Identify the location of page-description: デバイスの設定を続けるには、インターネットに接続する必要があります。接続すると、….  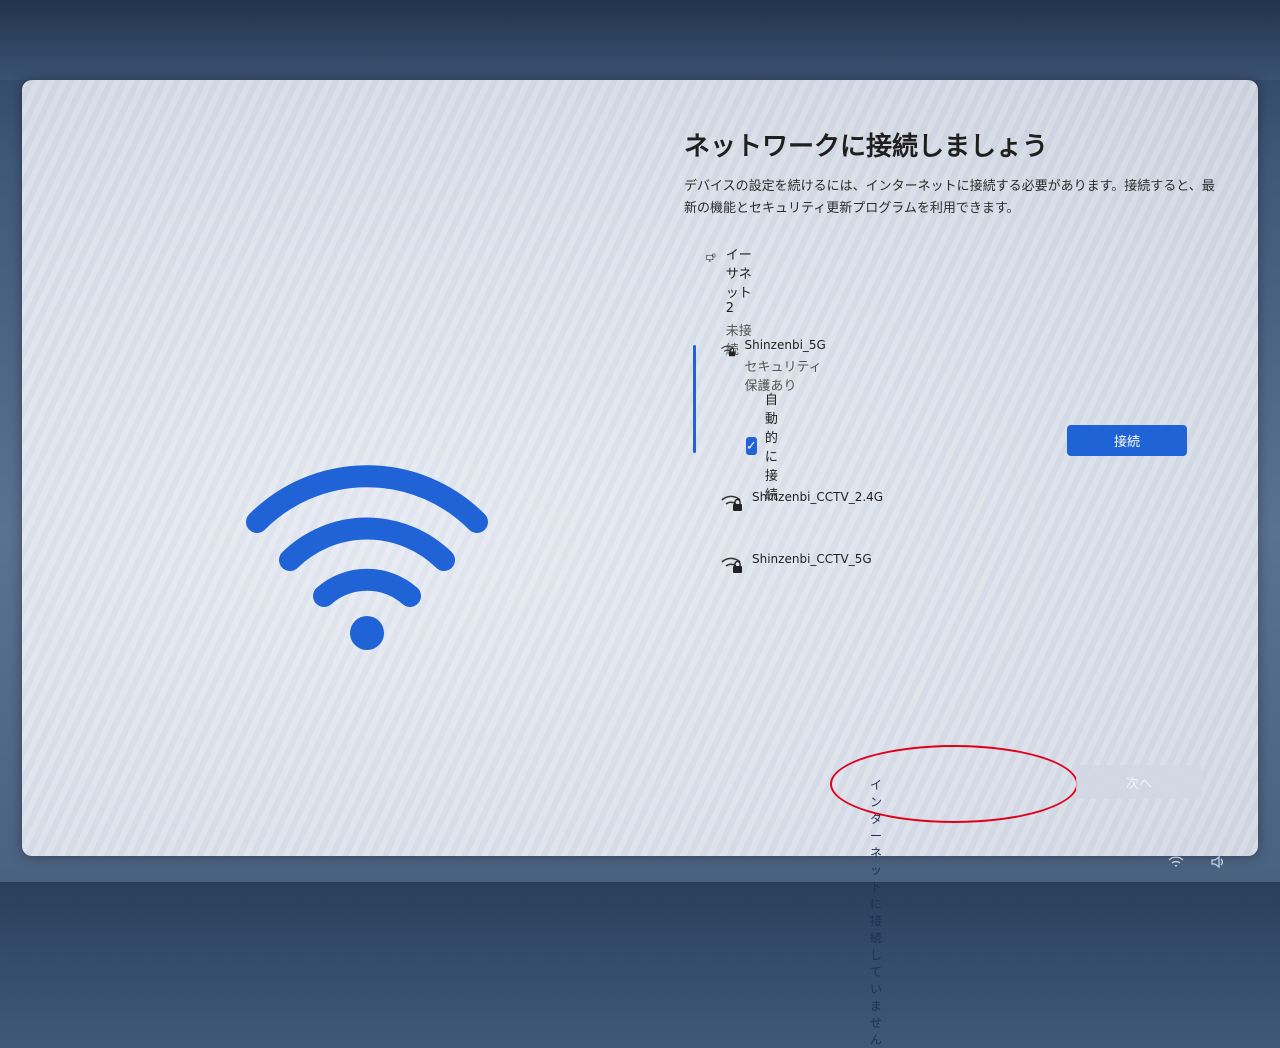
(949, 197).